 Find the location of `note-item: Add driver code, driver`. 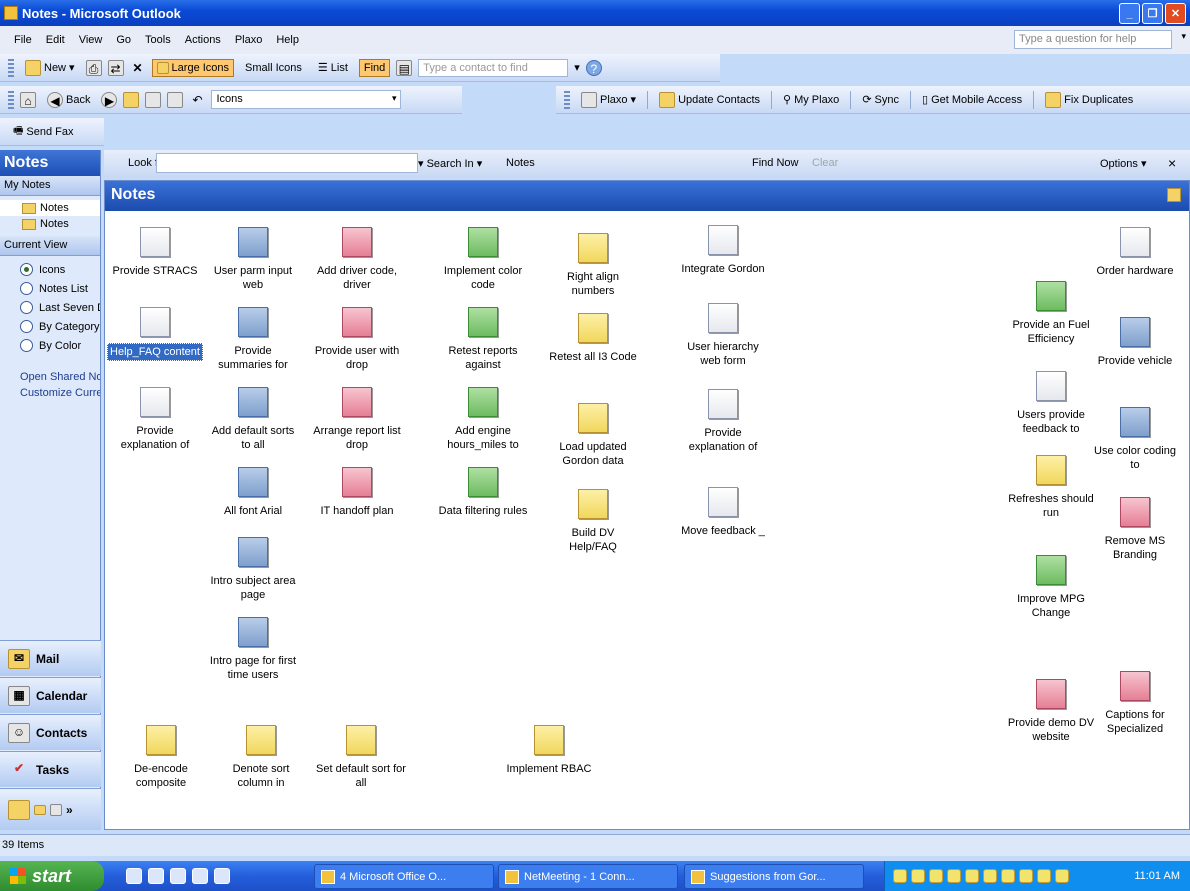

note-item: Add driver code, driver is located at coordinates (357, 260).